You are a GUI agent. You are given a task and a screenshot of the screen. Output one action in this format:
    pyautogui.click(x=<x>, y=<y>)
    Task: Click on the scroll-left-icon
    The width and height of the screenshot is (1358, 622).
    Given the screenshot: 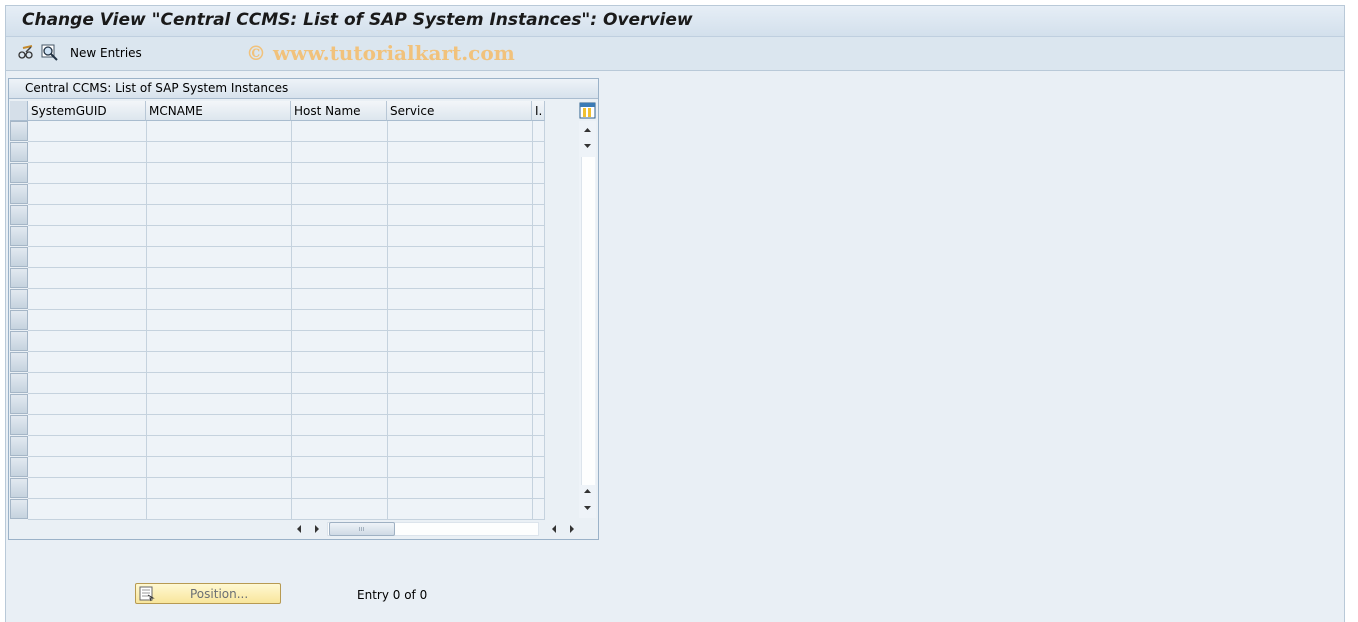 What is the action you would take?
    pyautogui.click(x=299, y=529)
    